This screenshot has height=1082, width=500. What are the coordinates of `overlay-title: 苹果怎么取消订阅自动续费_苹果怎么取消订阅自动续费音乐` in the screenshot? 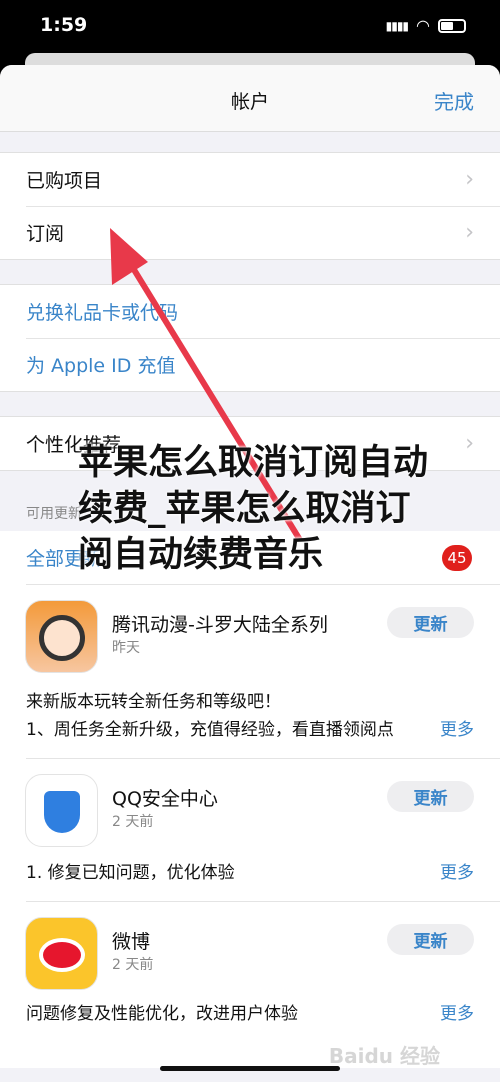 It's located at (253, 509).